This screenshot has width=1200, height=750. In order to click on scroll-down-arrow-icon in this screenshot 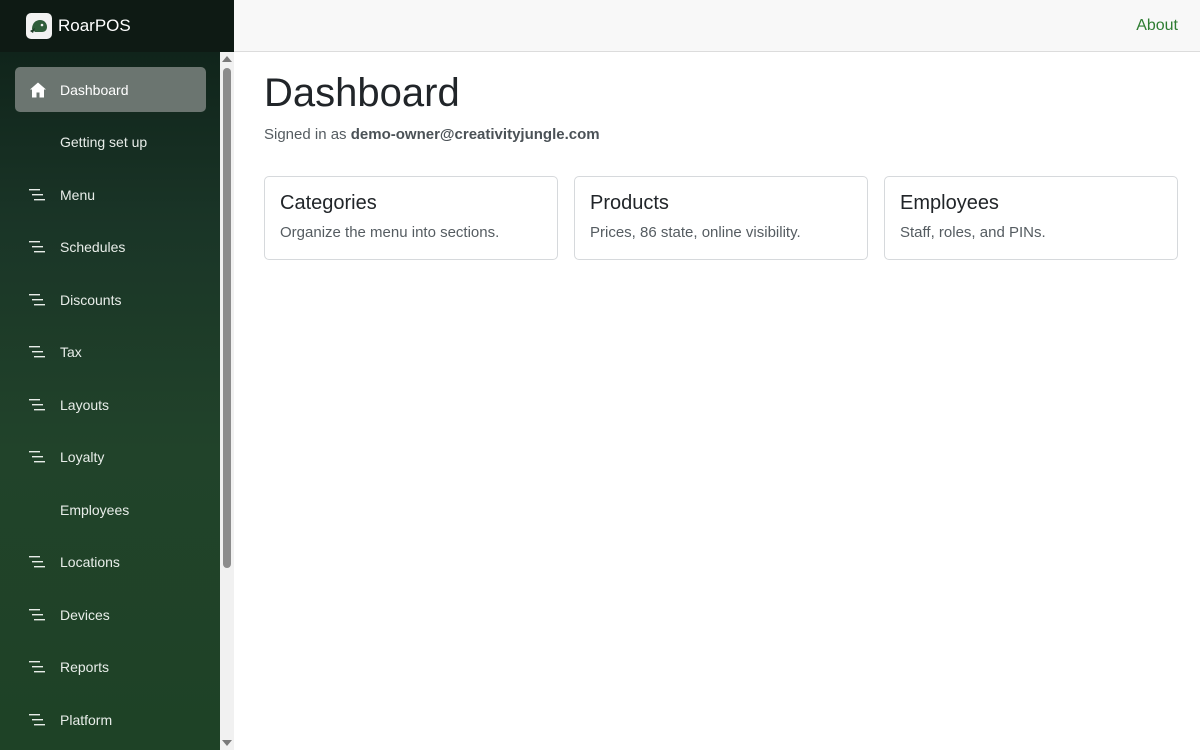, I will do `click(227, 743)`.